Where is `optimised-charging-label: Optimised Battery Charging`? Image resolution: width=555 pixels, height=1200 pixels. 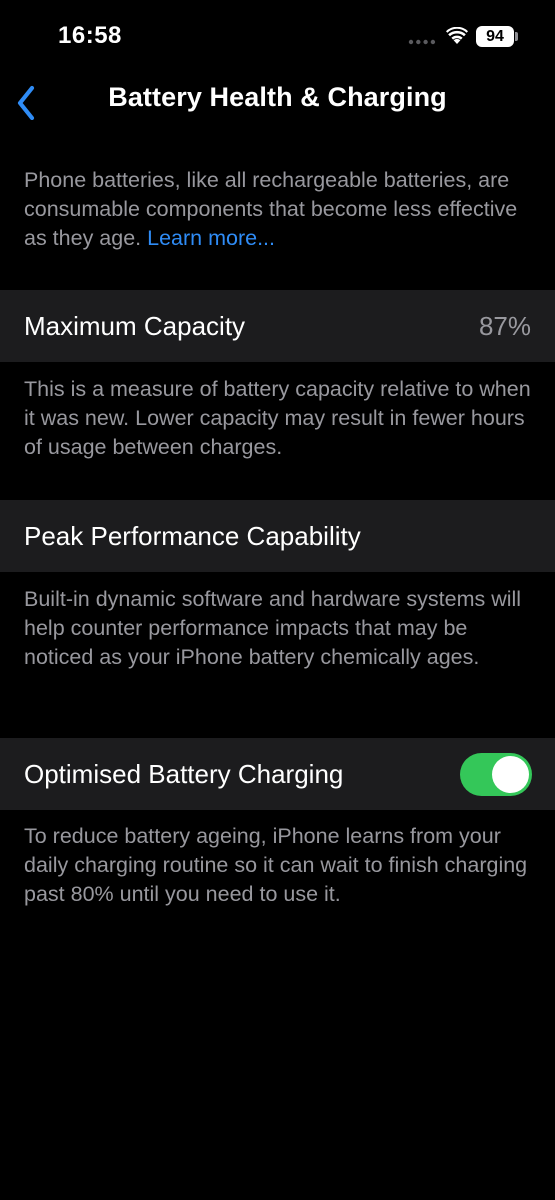 optimised-charging-label: Optimised Battery Charging is located at coordinates (184, 774).